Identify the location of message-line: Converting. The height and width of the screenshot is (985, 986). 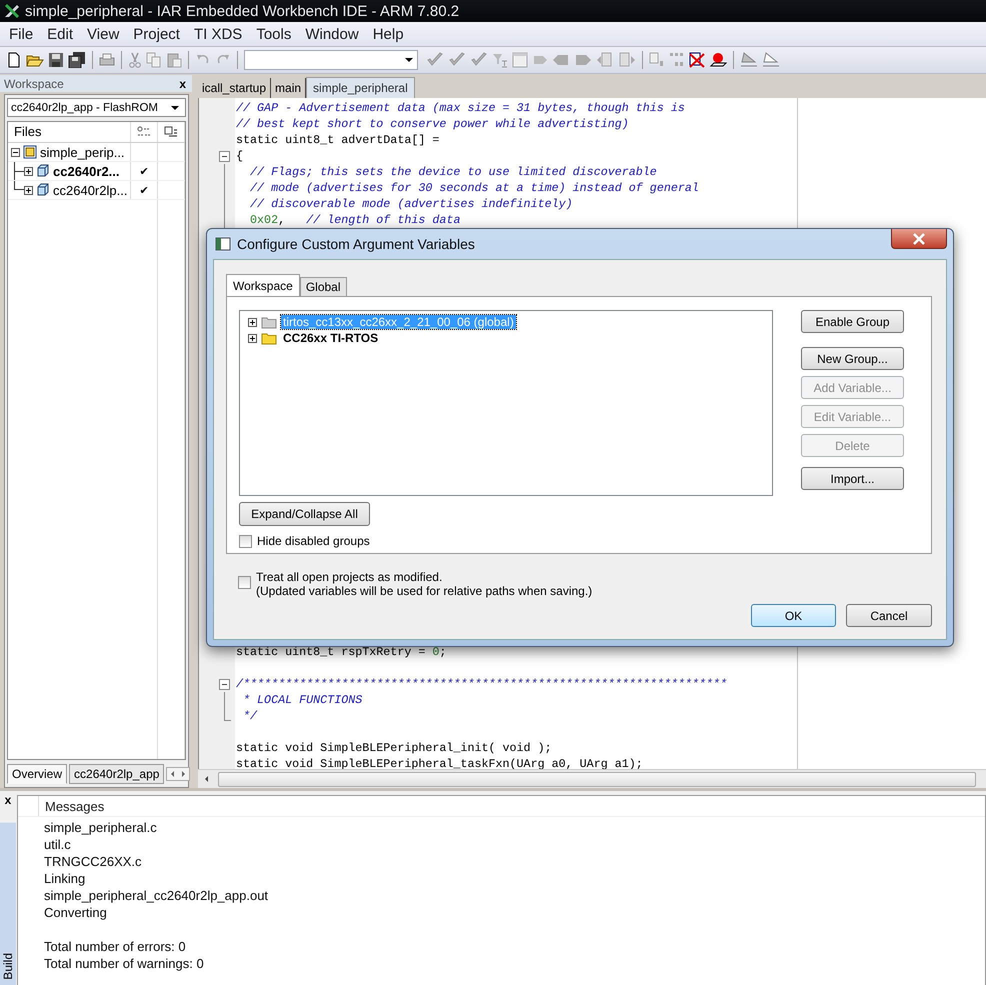
(76, 912).